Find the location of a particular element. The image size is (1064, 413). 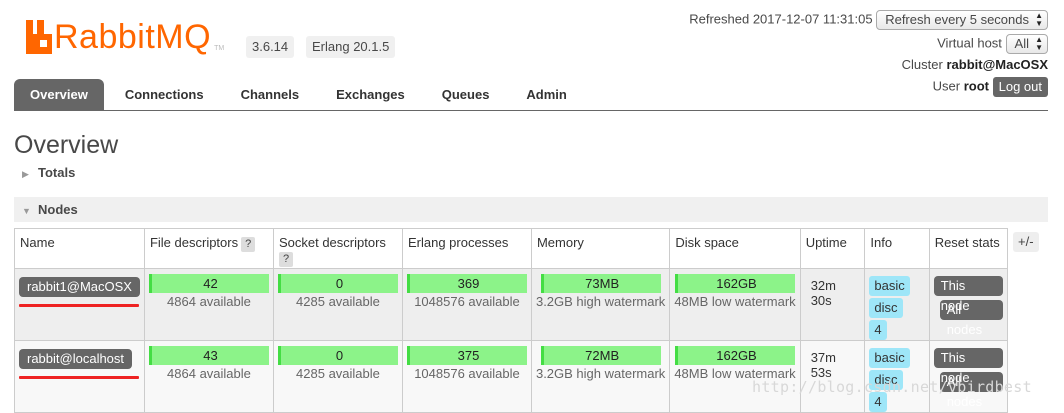

reset-all-nodes-button: All nodes is located at coordinates (971, 318).